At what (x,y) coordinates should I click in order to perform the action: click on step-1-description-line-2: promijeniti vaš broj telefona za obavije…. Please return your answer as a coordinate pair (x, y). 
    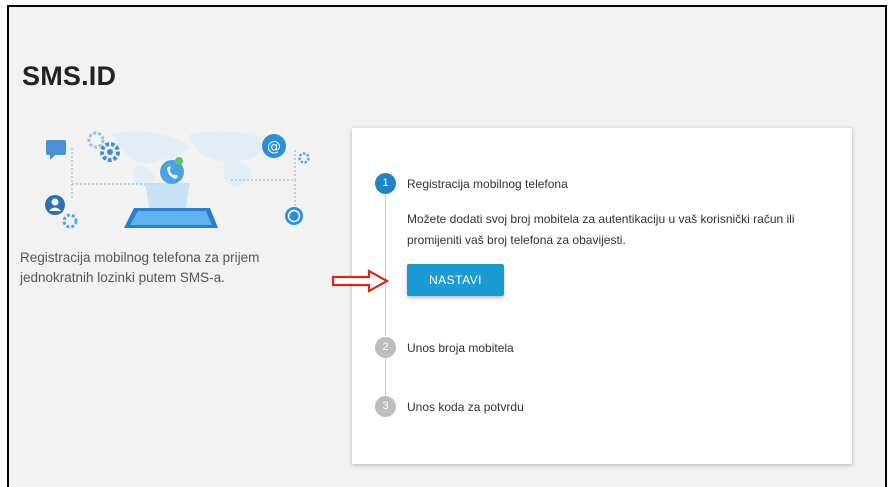
    Looking at the image, I should click on (516, 240).